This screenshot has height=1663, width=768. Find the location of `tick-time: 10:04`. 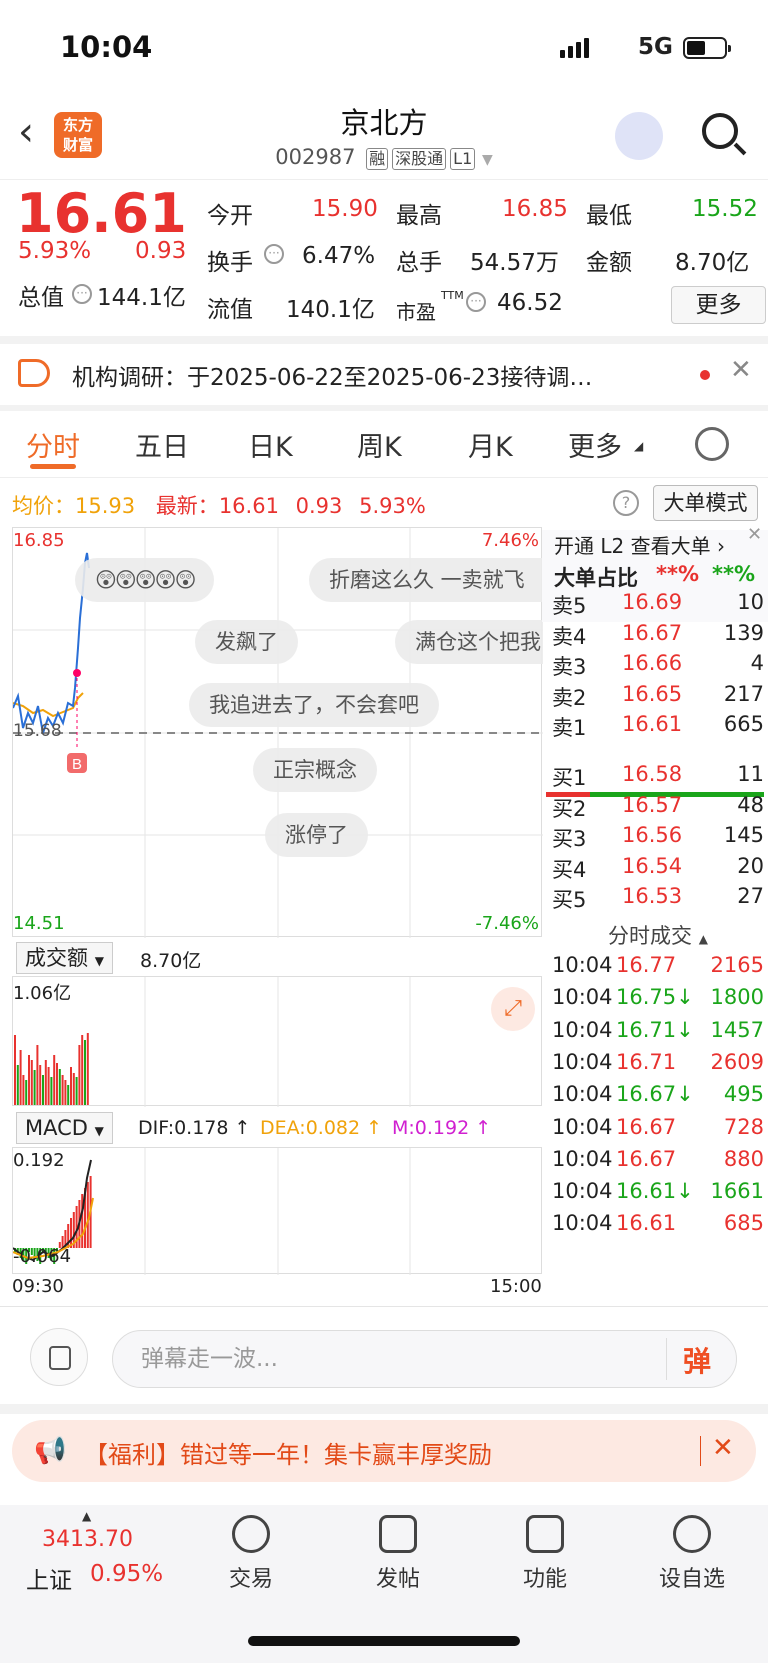

tick-time: 10:04 is located at coordinates (582, 1029).